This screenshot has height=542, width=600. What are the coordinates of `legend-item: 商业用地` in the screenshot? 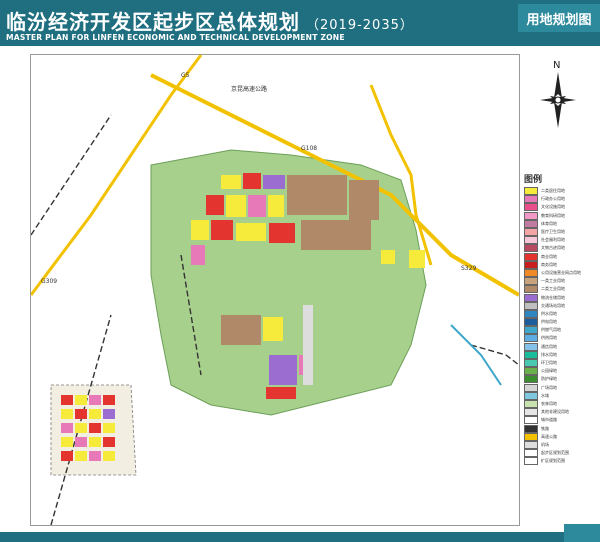 It's located at (557, 256).